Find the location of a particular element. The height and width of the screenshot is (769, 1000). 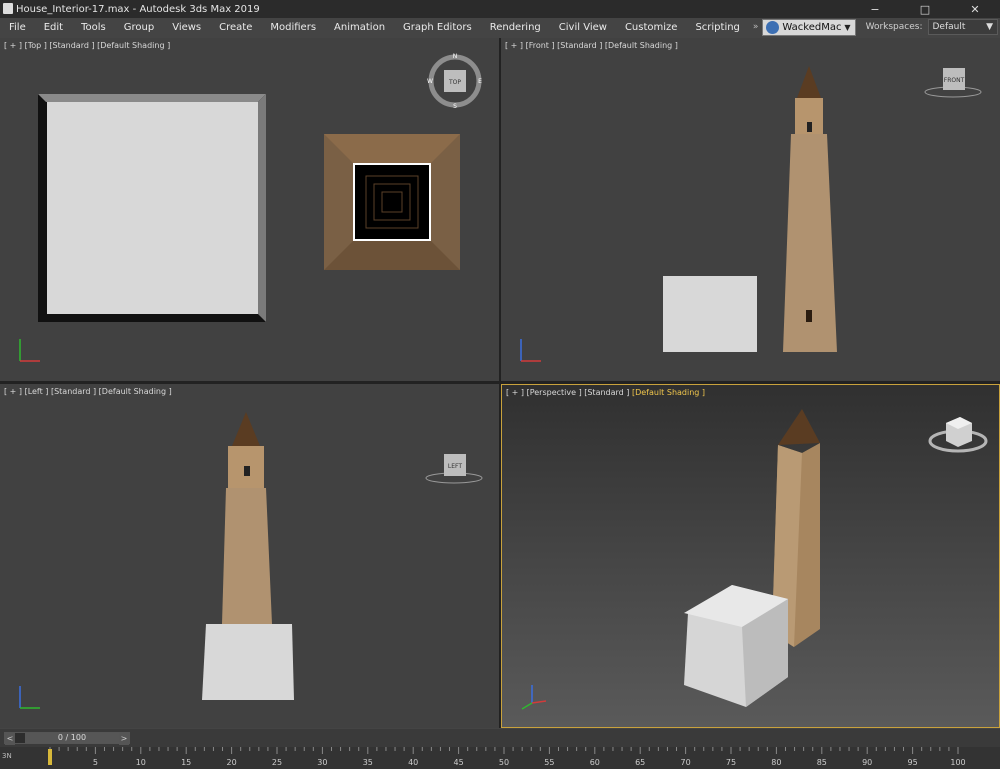

viewcube-left: LEFT is located at coordinates (454, 469).